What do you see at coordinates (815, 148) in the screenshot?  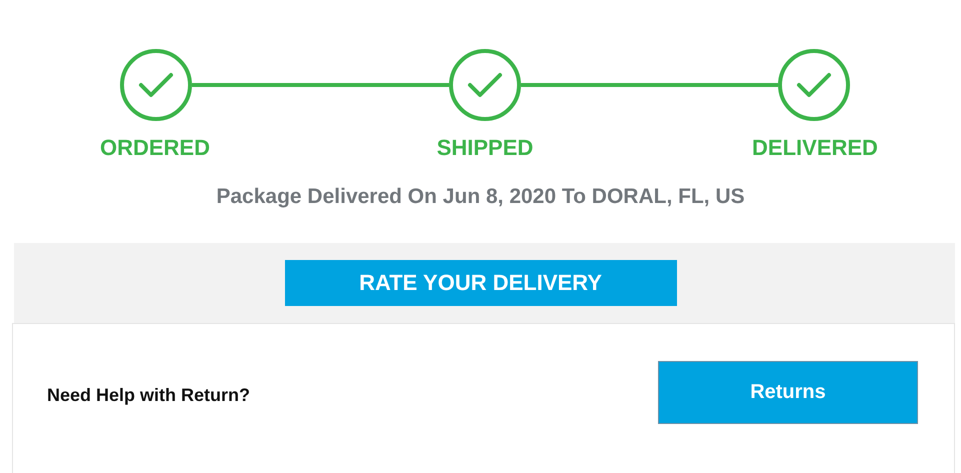 I see `step-label: DELIVERED` at bounding box center [815, 148].